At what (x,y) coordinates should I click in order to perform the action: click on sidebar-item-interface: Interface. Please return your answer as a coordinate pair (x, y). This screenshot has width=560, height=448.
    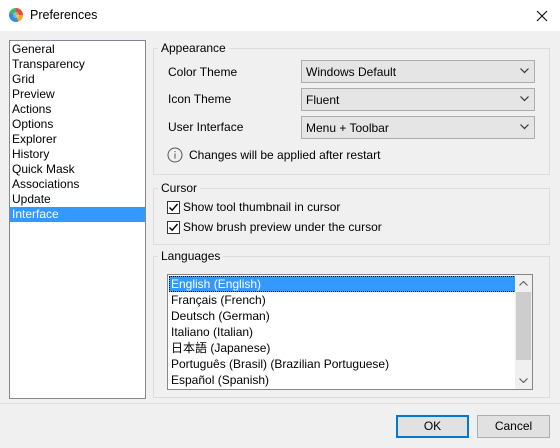
    Looking at the image, I should click on (77, 214).